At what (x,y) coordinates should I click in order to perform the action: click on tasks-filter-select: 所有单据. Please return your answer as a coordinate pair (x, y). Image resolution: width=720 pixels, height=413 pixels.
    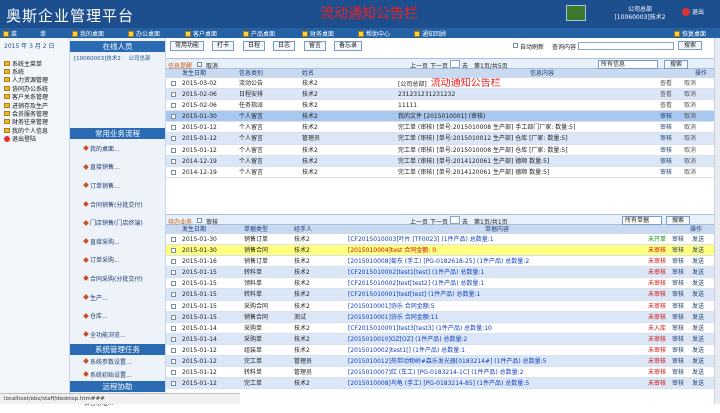
    Looking at the image, I should click on (642, 220).